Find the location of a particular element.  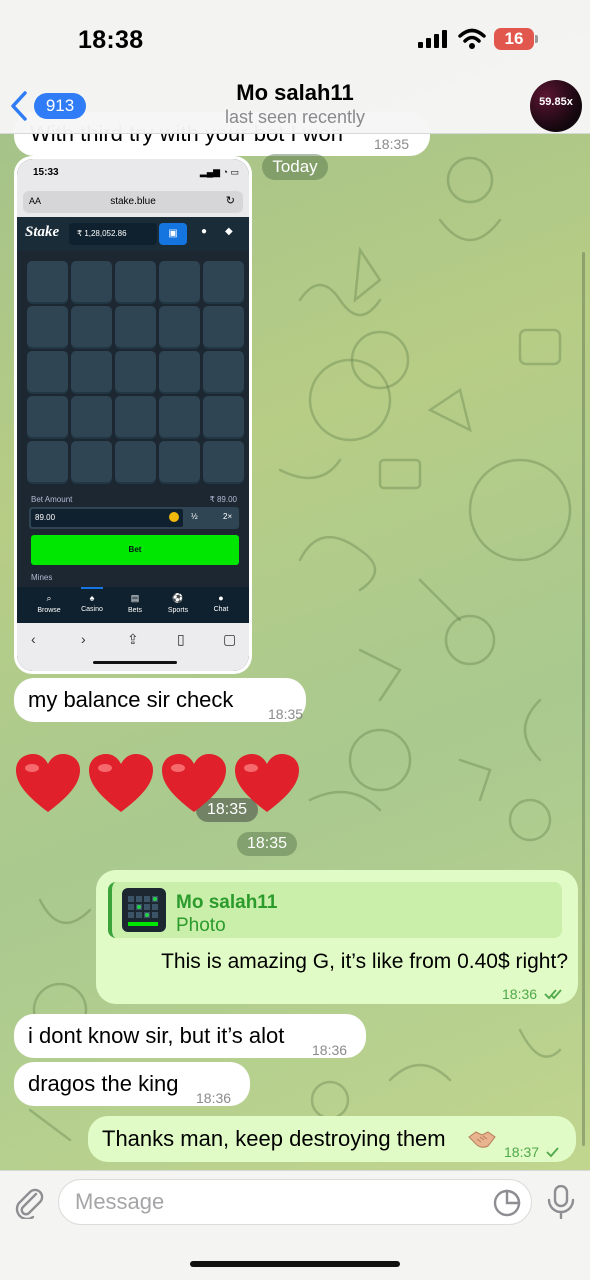

paperclip-icon is located at coordinates (29, 1202).